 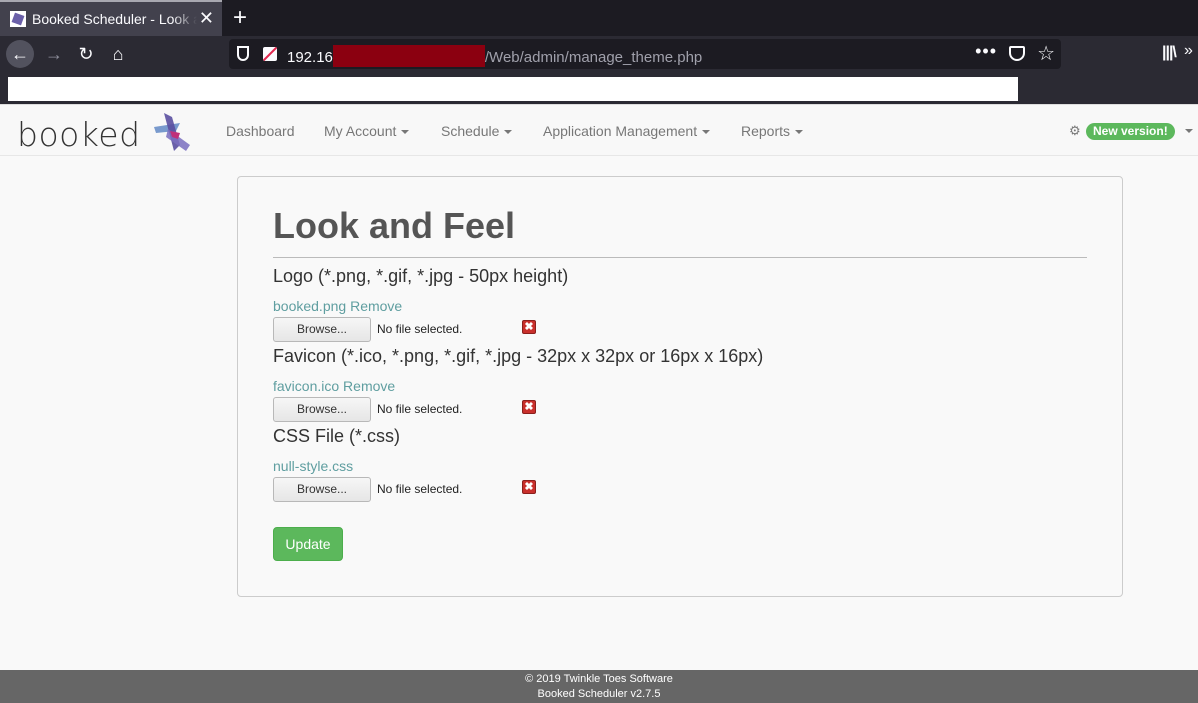 What do you see at coordinates (206, 18) in the screenshot?
I see `tab-close-icon: ✕` at bounding box center [206, 18].